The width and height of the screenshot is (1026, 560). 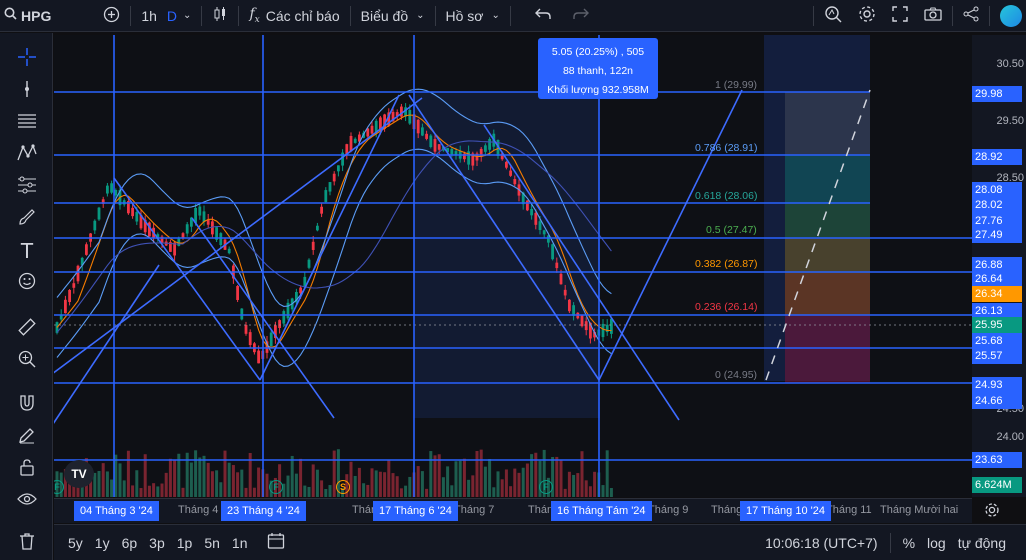 I want to click on tradingview-logo: TV, so click(x=79, y=474).